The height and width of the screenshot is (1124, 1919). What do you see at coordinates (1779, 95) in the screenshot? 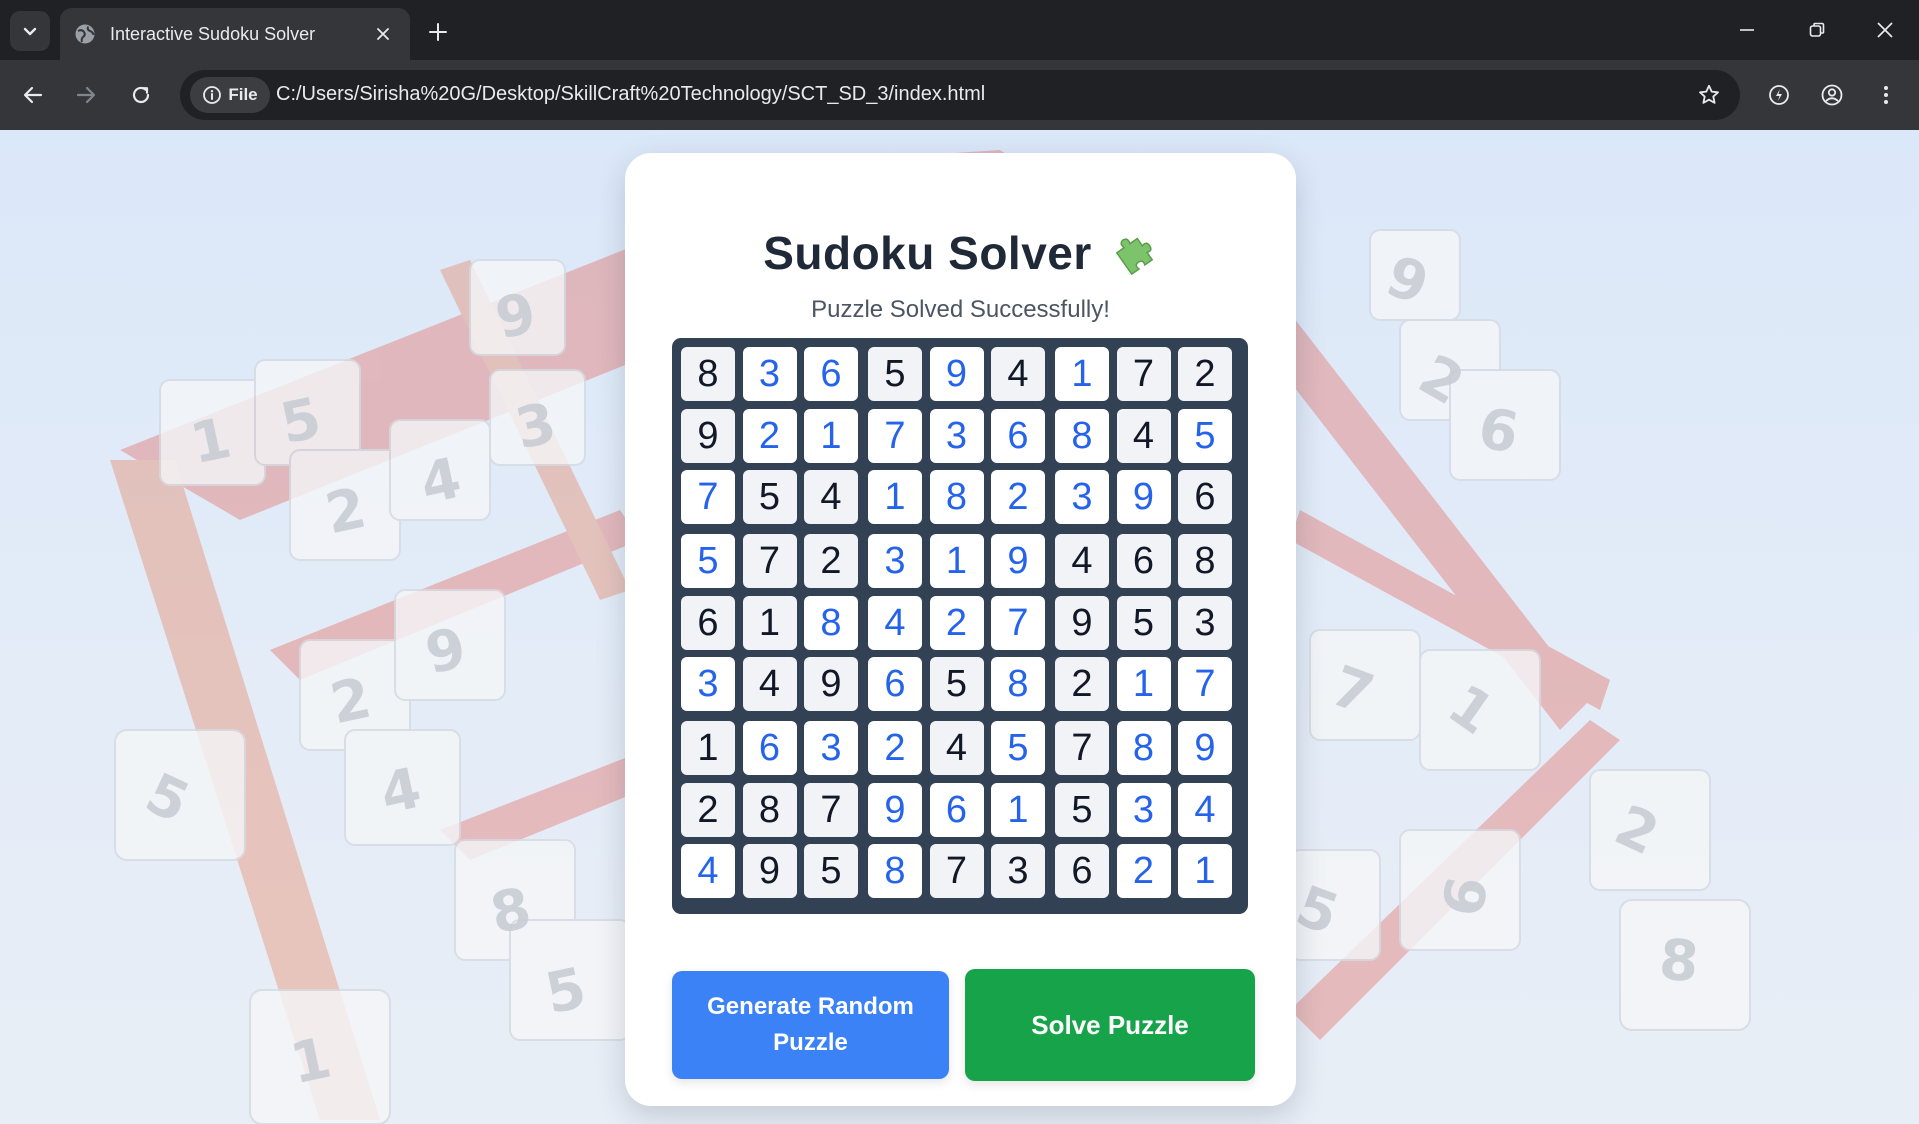
I see `performance-button` at bounding box center [1779, 95].